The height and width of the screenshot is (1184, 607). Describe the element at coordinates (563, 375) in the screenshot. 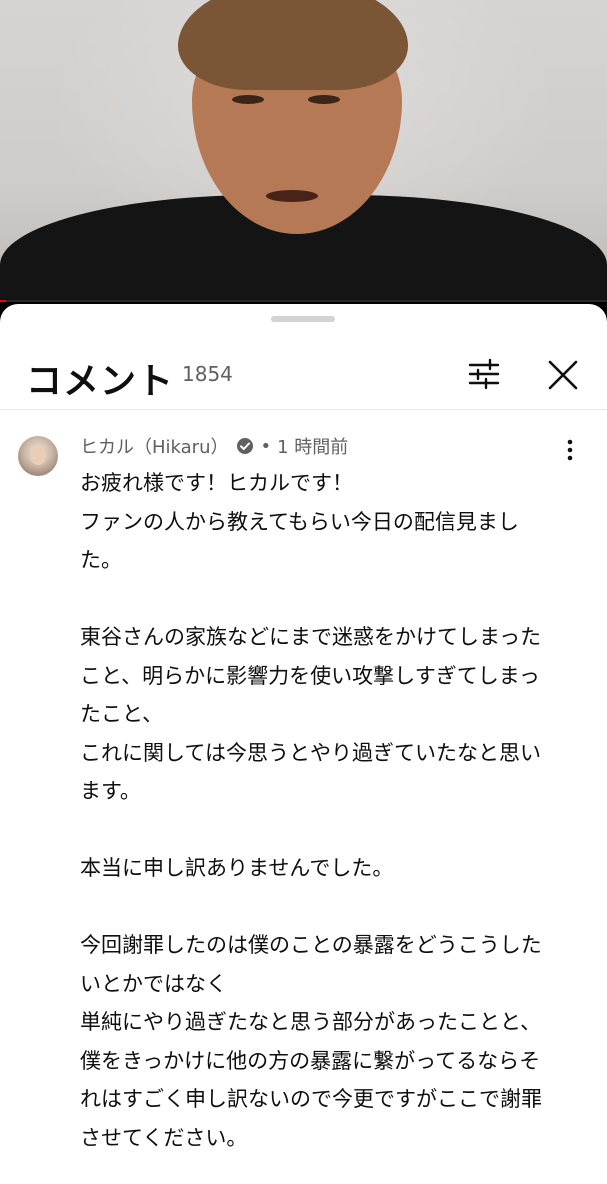

I see `close-icon` at that location.